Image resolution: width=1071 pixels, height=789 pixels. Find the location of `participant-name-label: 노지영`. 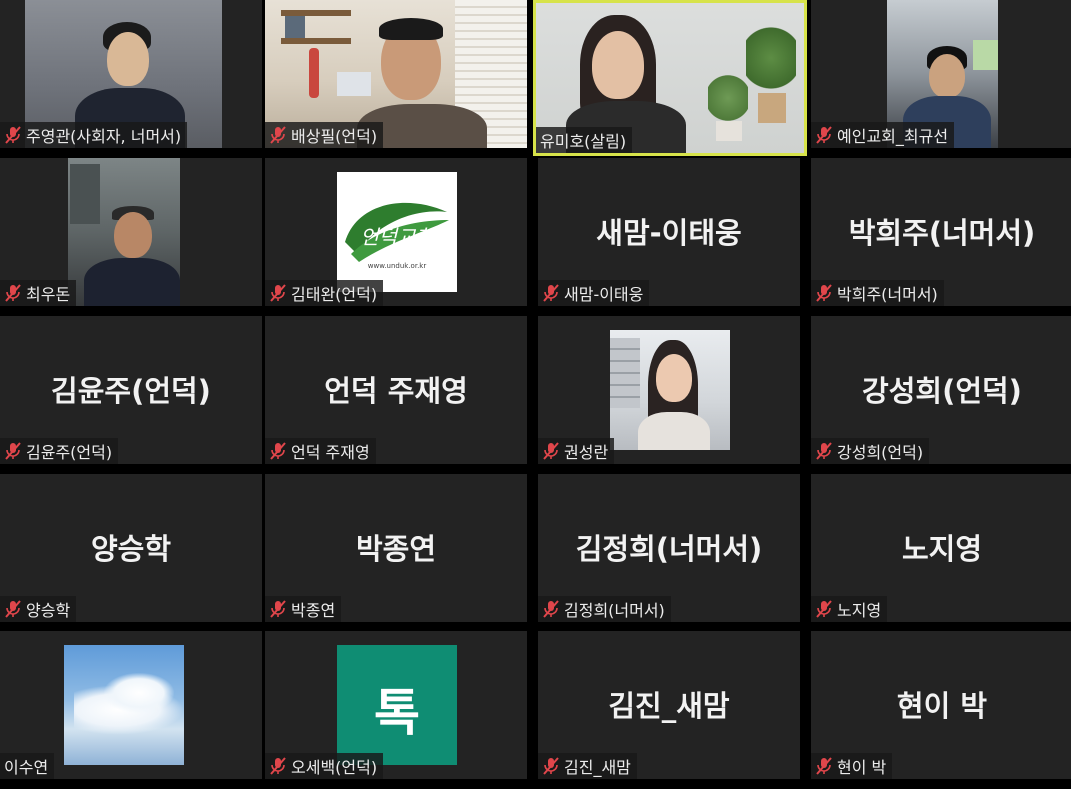

participant-name-label: 노지영 is located at coordinates (849, 609).